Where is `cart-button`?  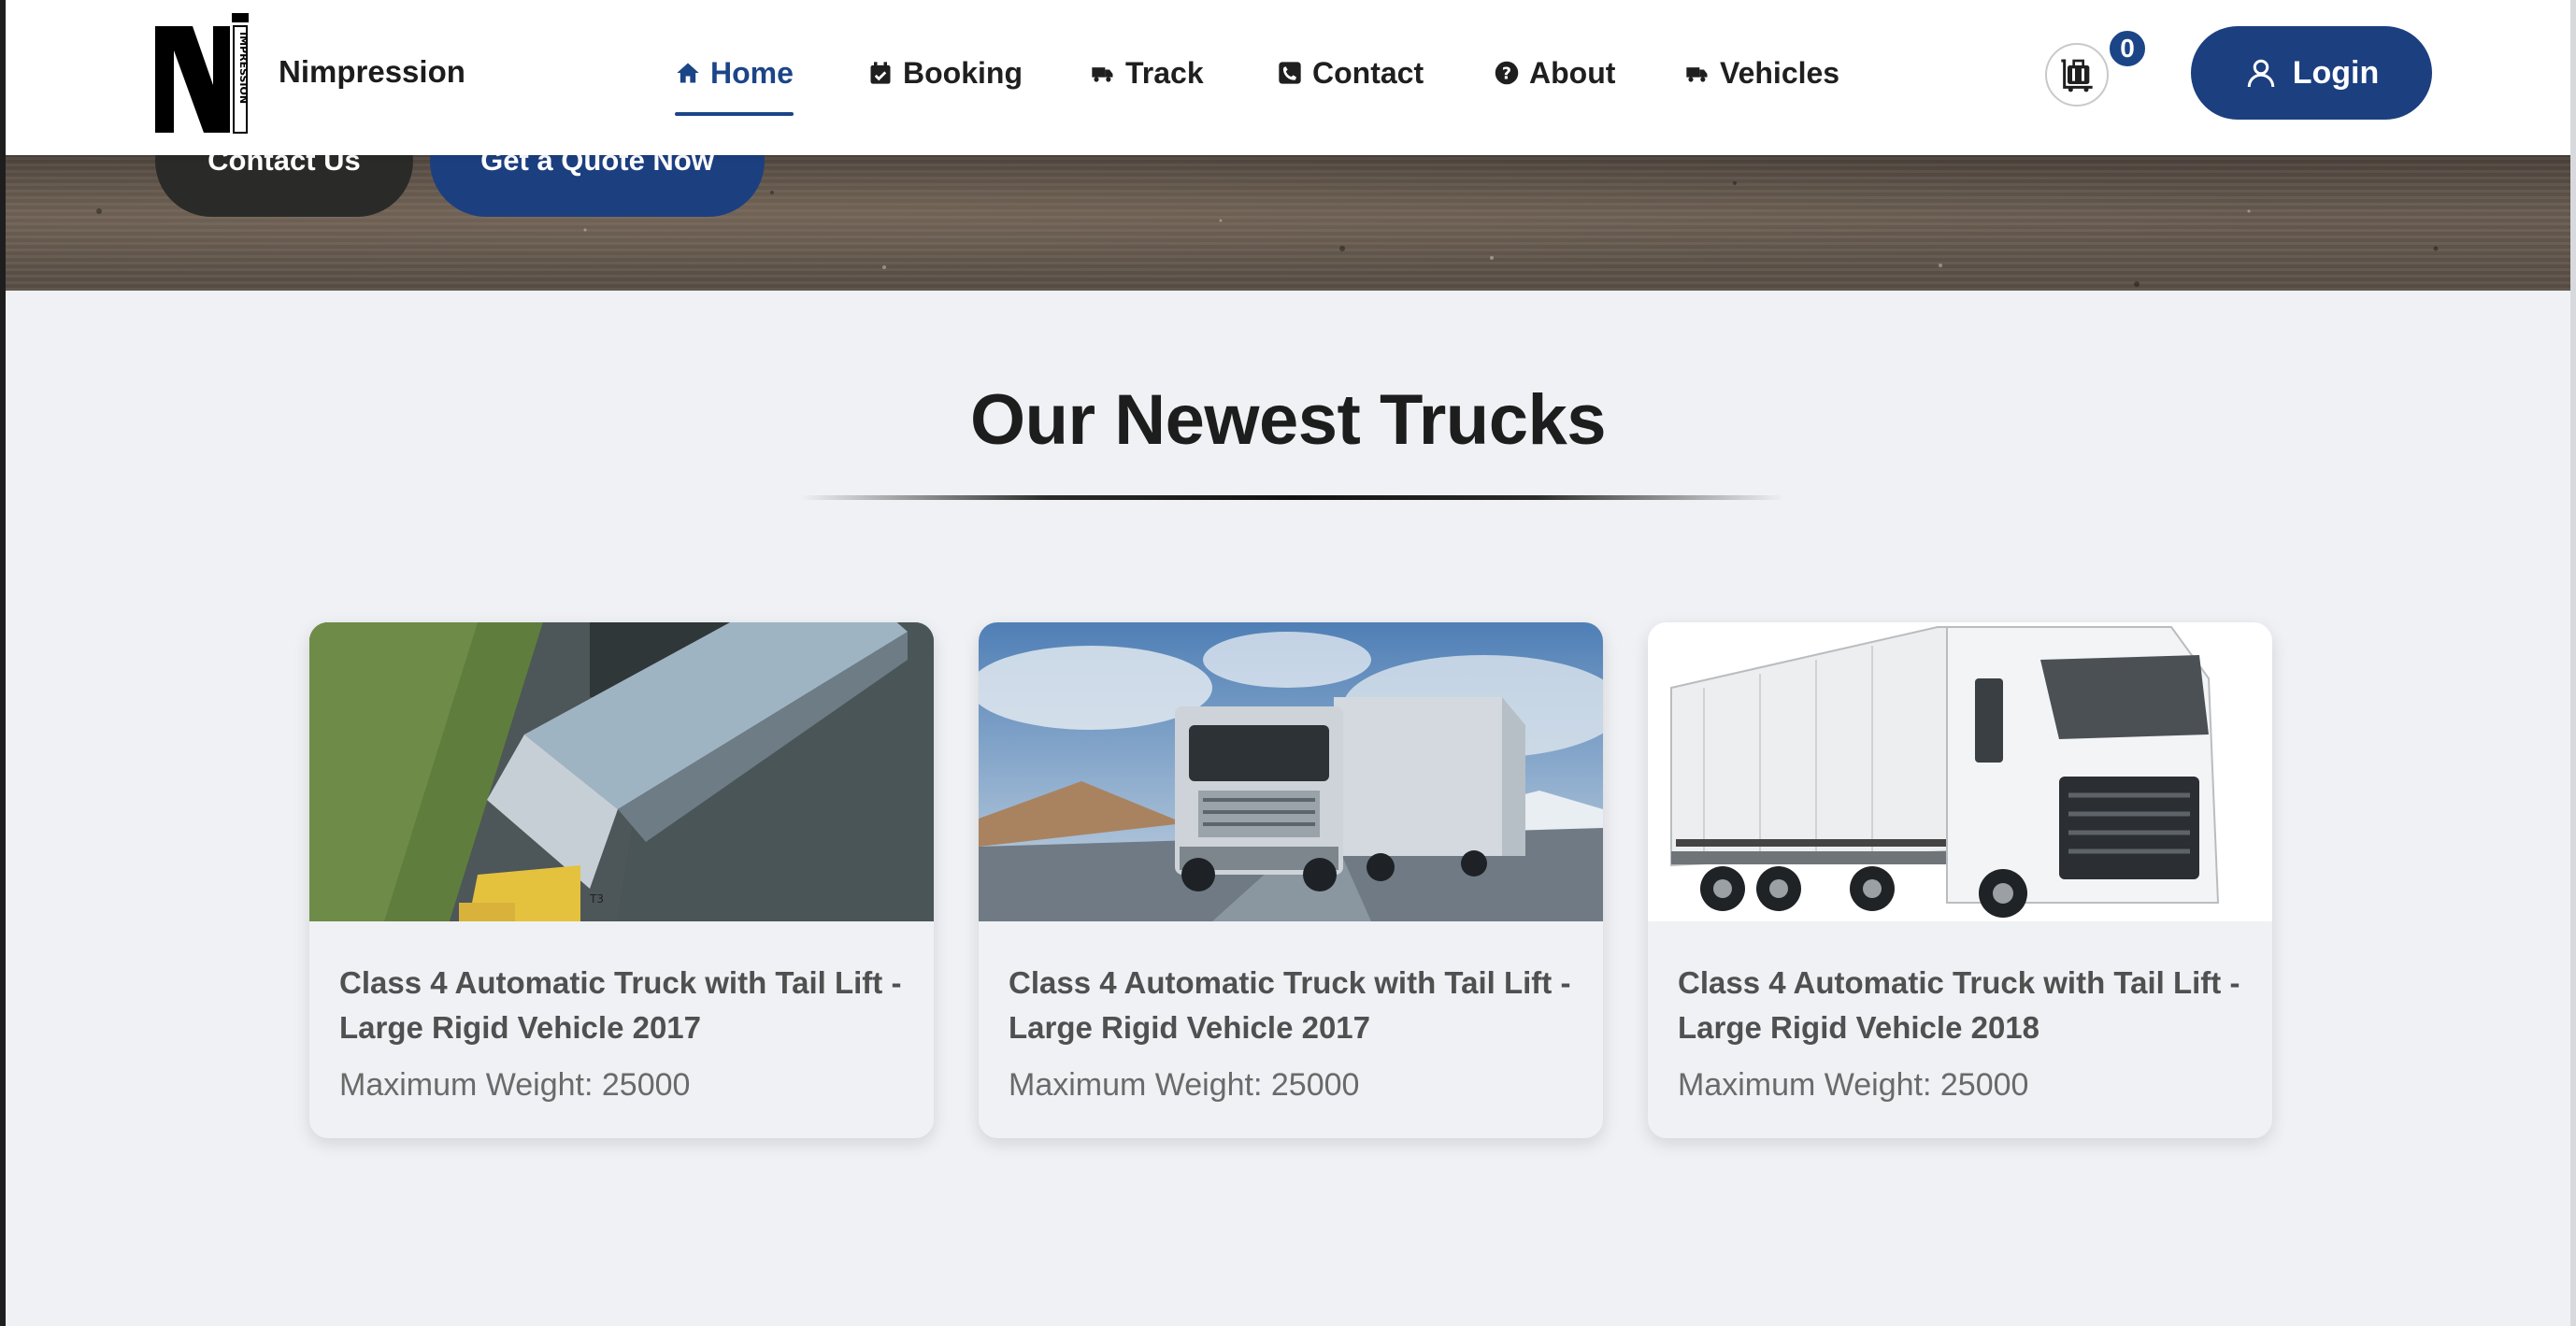 cart-button is located at coordinates (2077, 75).